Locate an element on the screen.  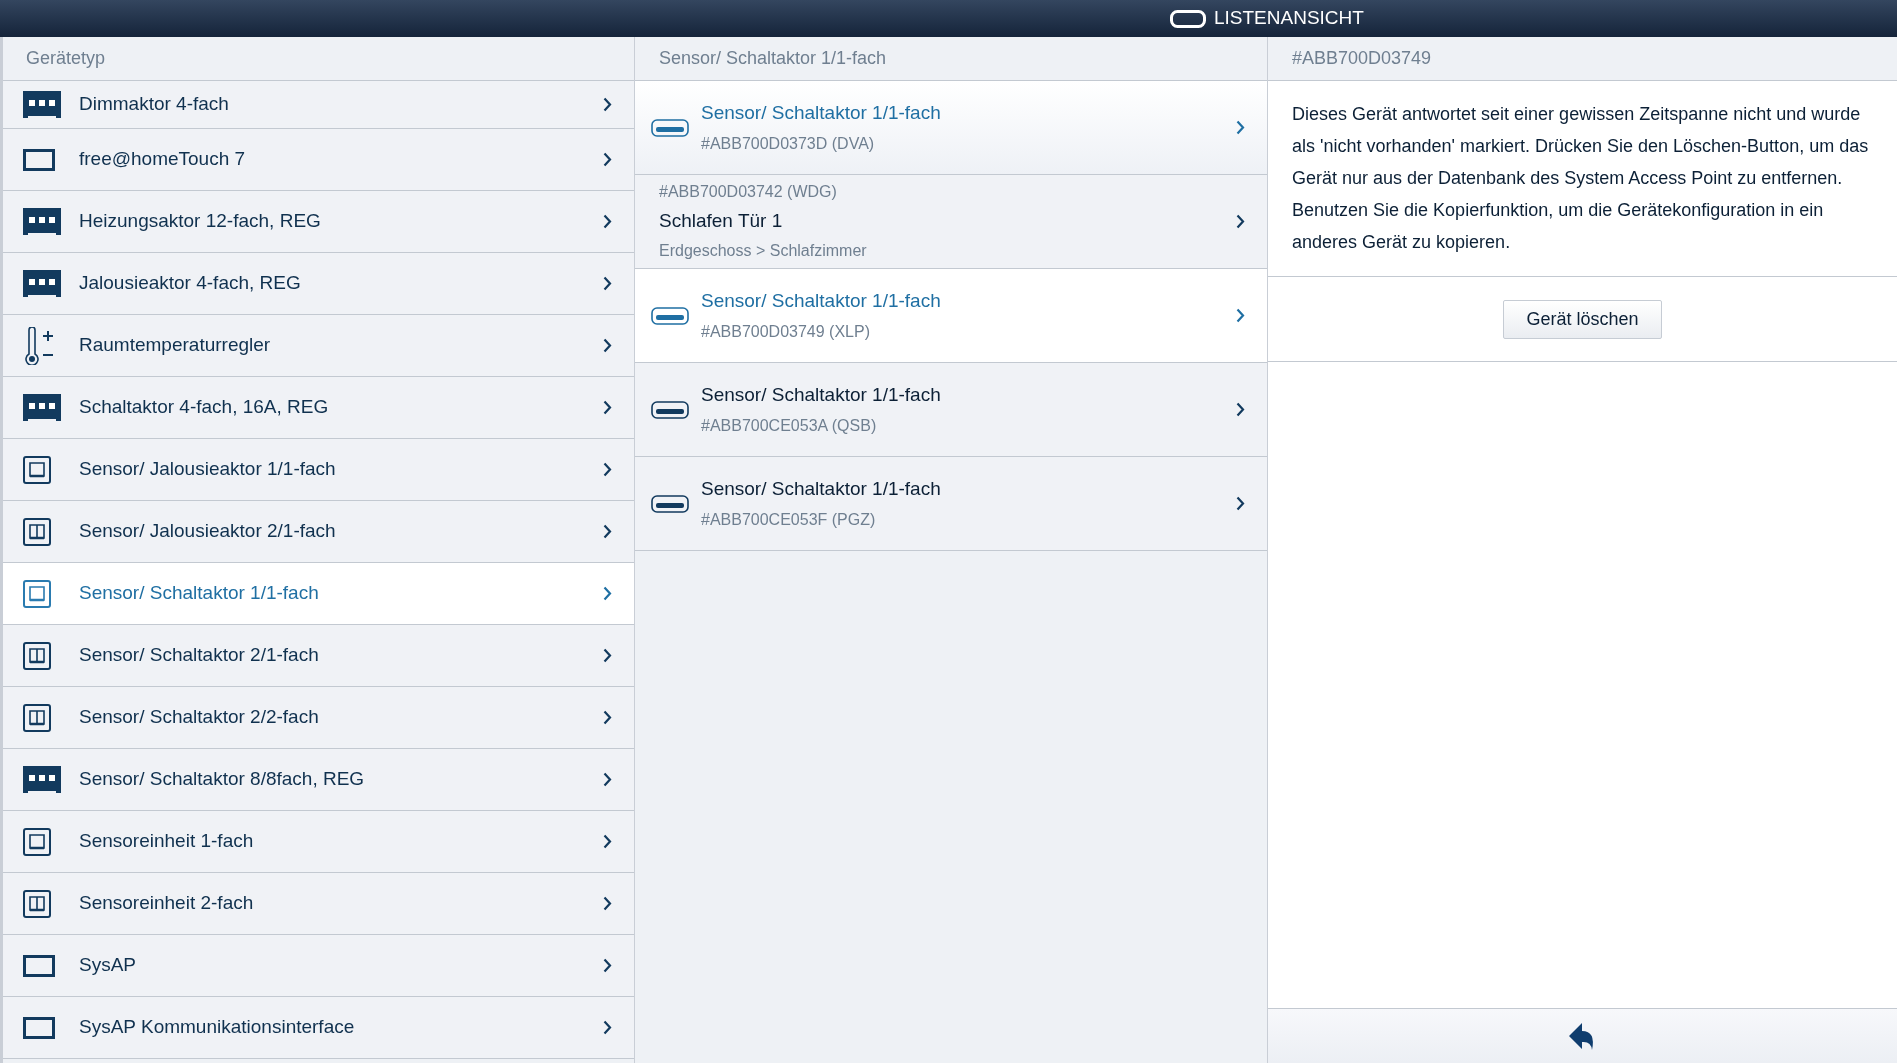
device-serial: #ABB700D03742 (WDG) is located at coordinates (748, 192).